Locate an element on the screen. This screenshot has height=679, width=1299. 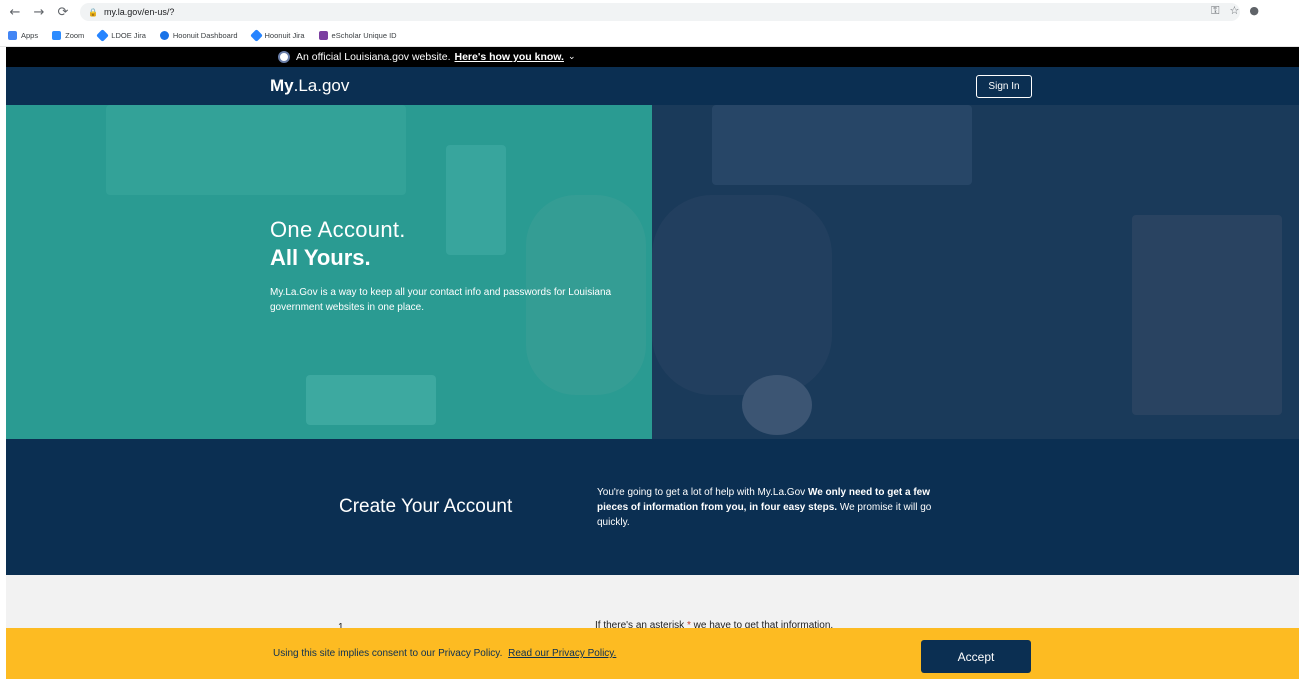
profile-icon: ● is located at coordinates (1254, 11).